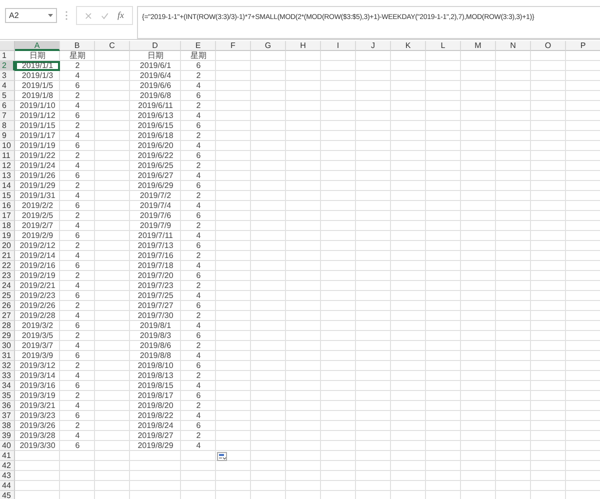 The image size is (600, 499). What do you see at coordinates (88, 16) in the screenshot?
I see `close-icon` at bounding box center [88, 16].